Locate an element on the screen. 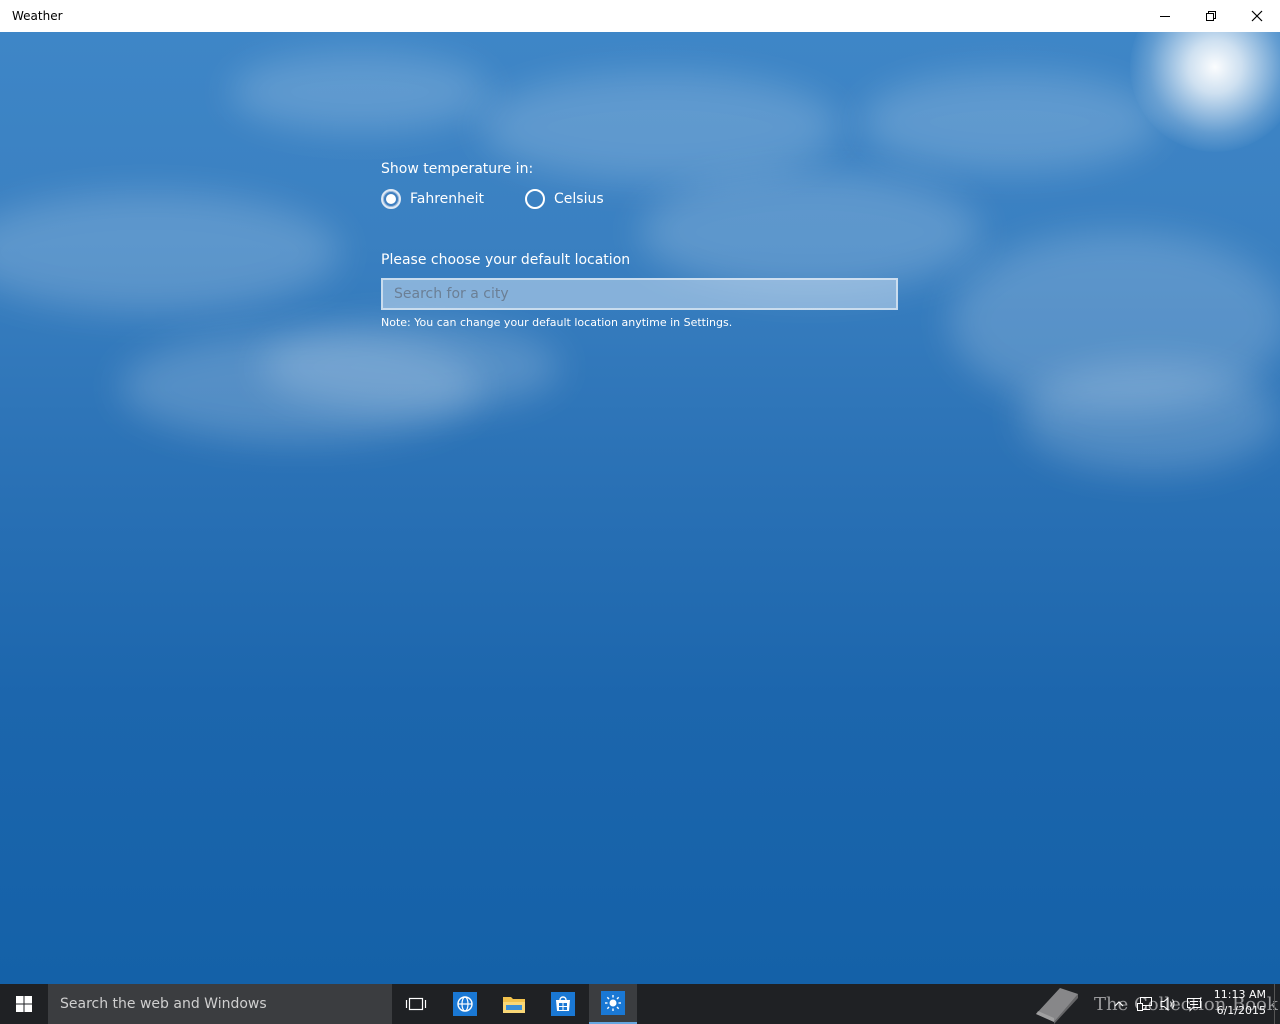  volume-icon is located at coordinates (1167, 1004).